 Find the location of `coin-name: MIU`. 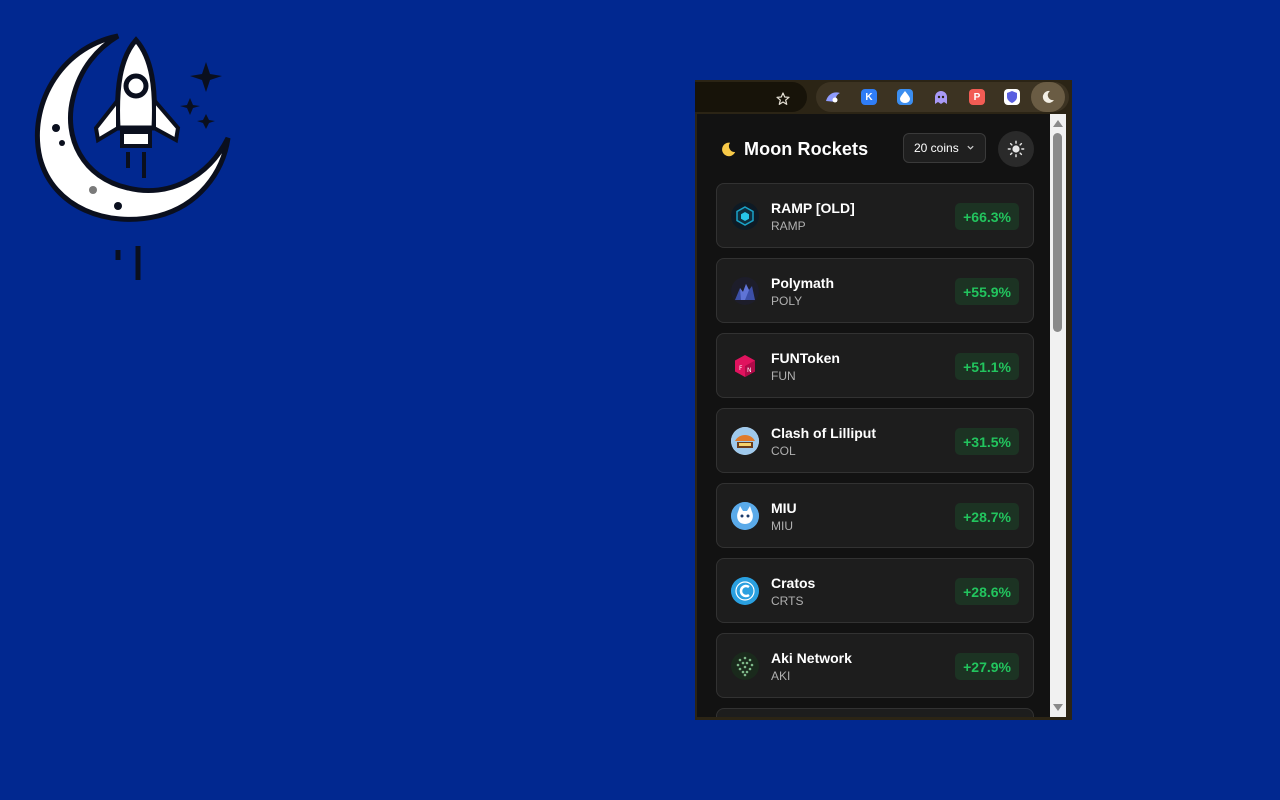

coin-name: MIU is located at coordinates (784, 508).